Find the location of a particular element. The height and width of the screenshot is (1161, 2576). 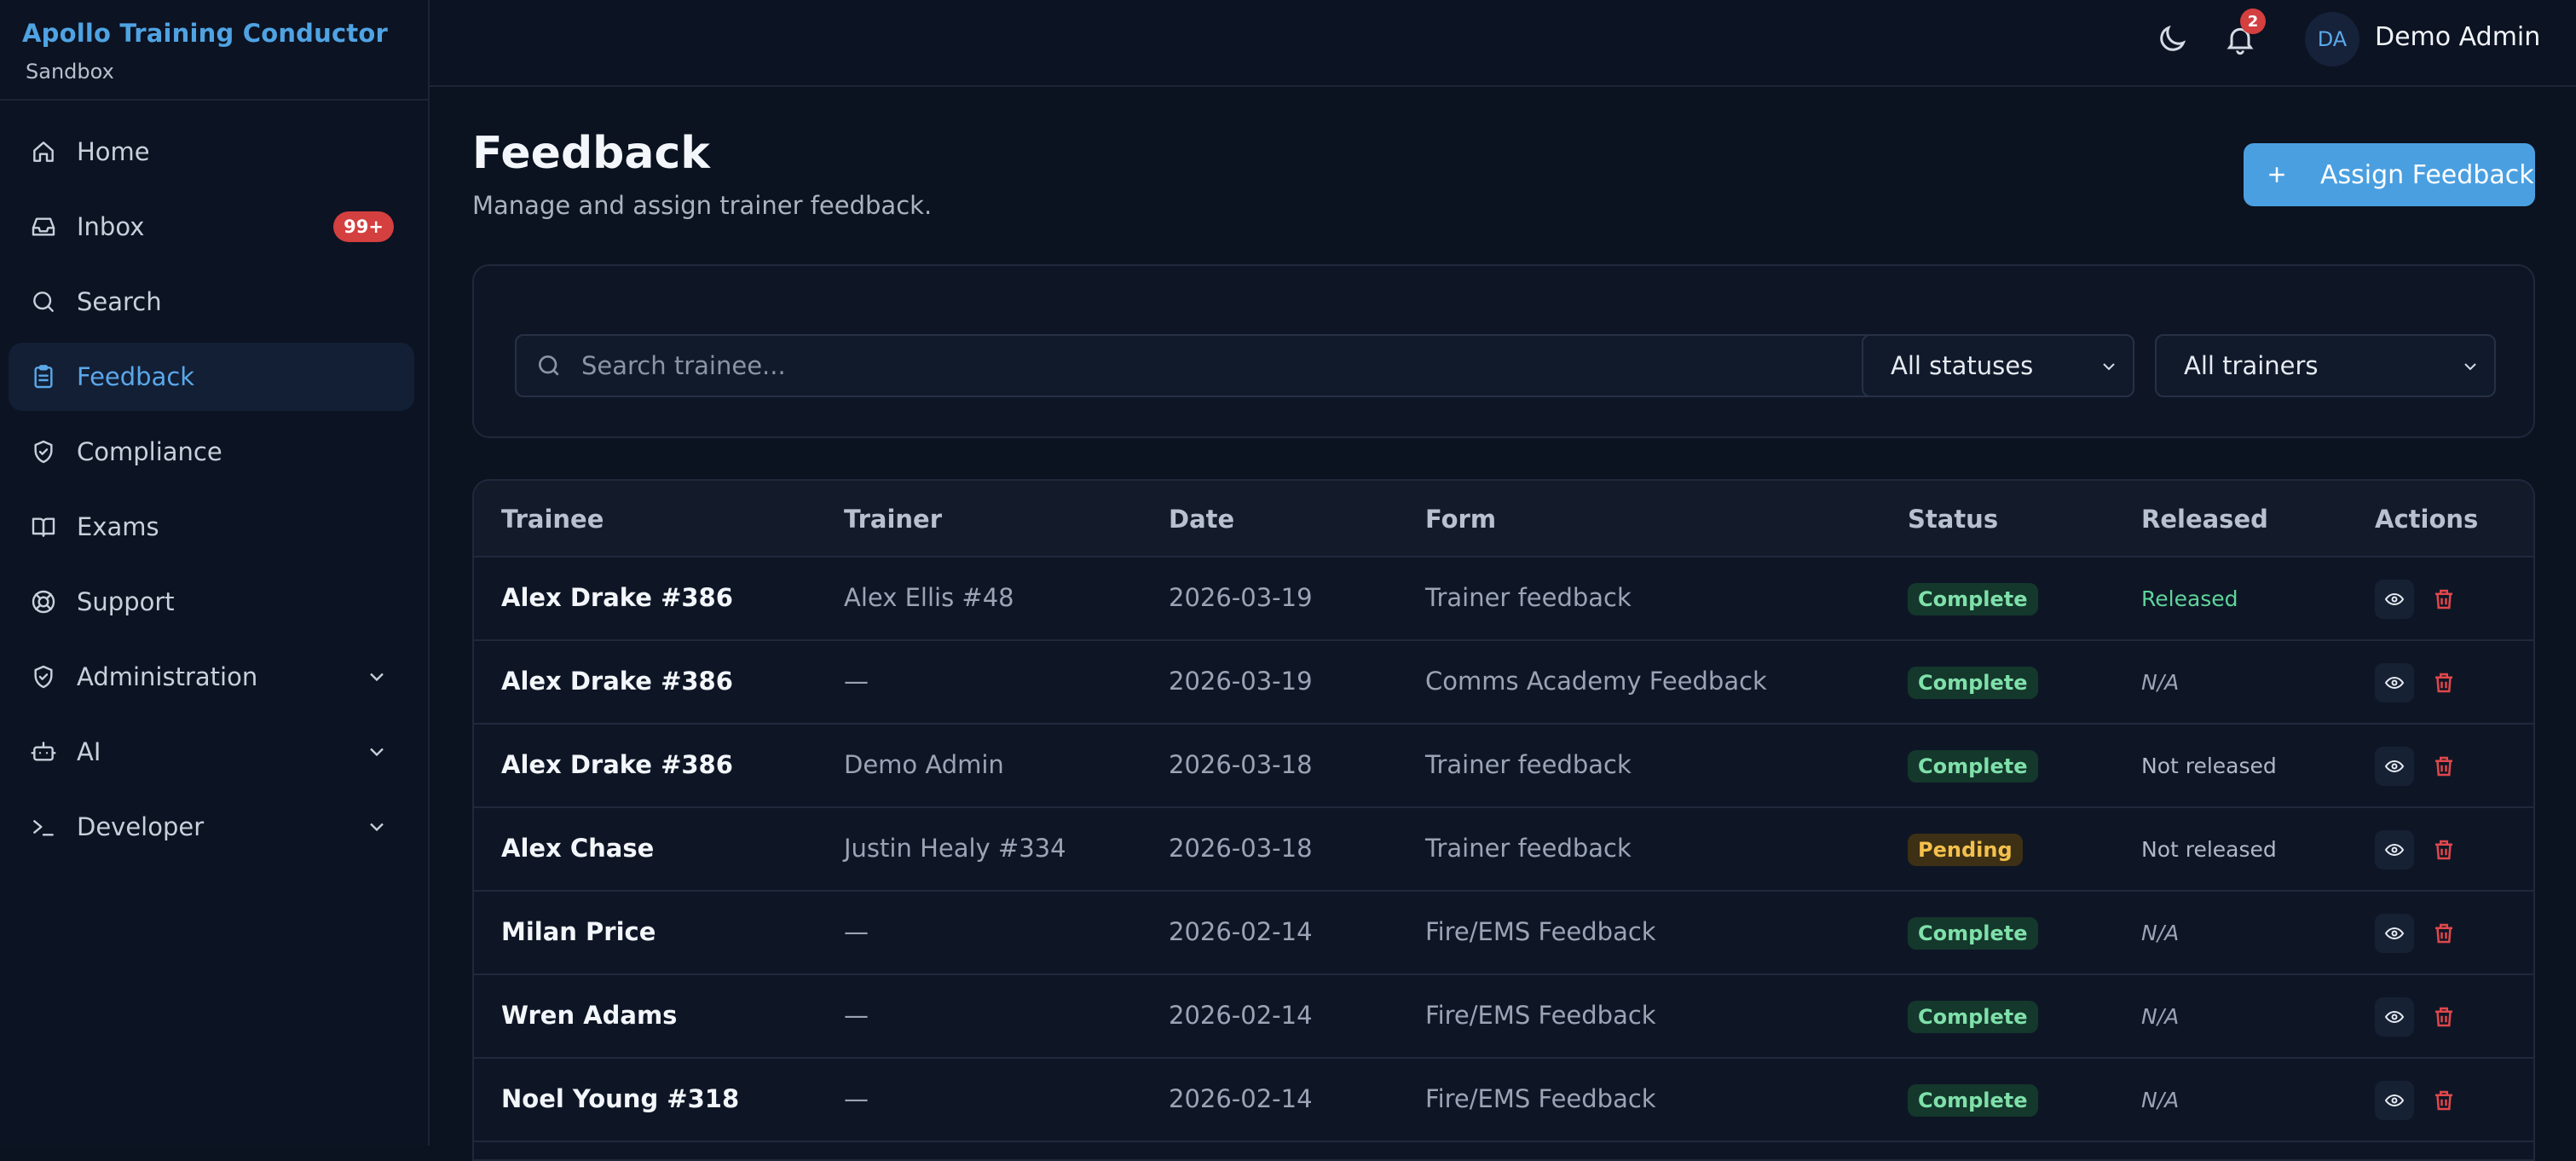

released-status: Released is located at coordinates (2189, 598).